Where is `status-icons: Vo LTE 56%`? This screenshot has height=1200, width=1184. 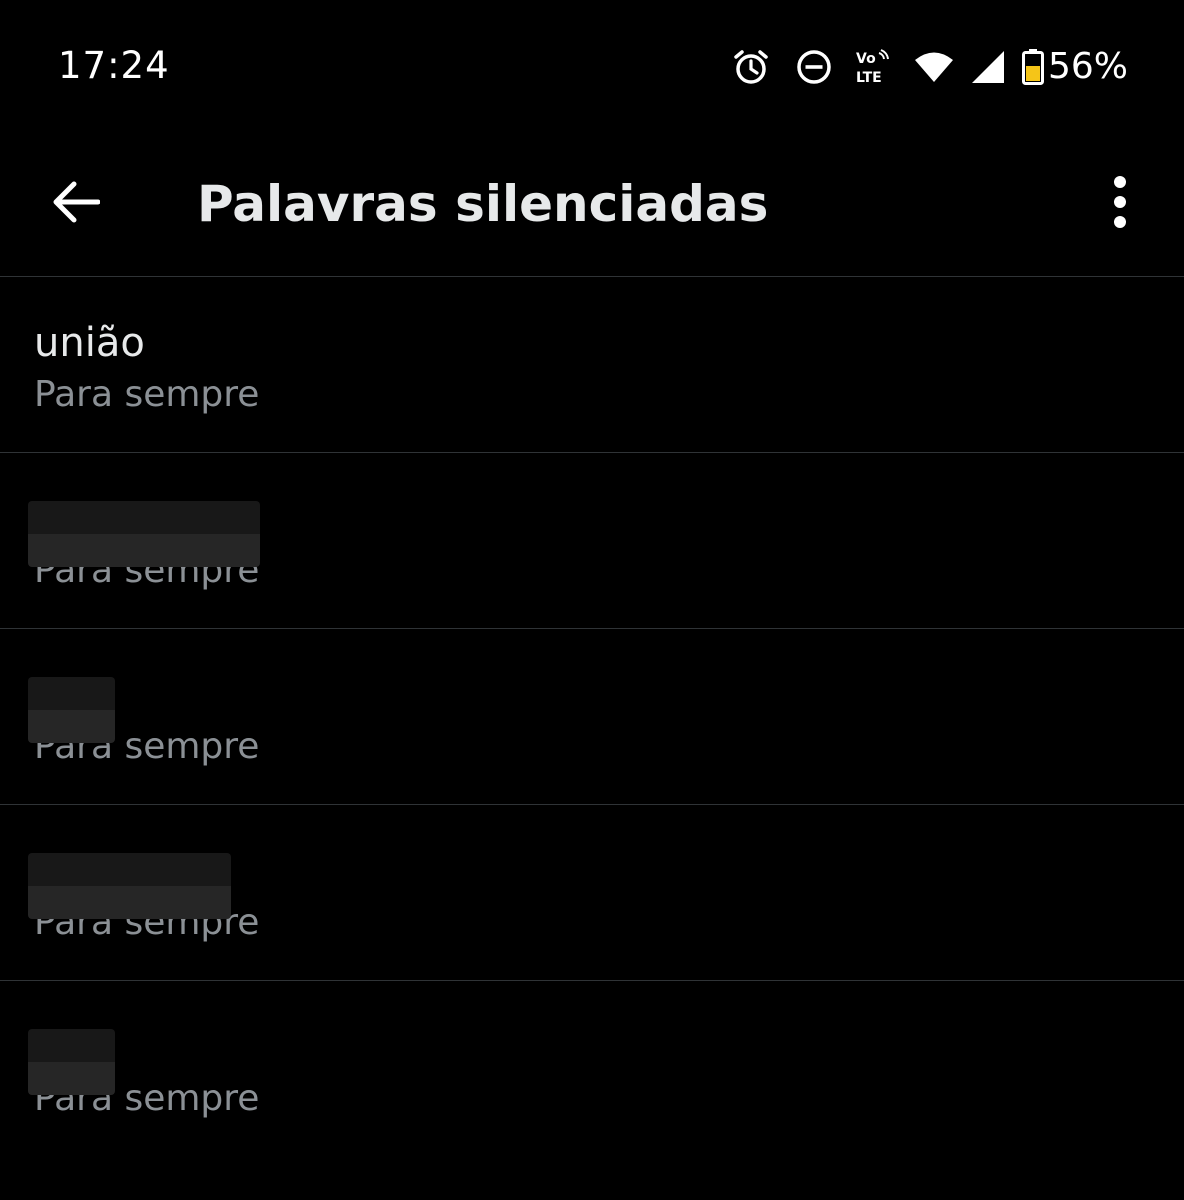
status-icons: Vo LTE 56% is located at coordinates (930, 67).